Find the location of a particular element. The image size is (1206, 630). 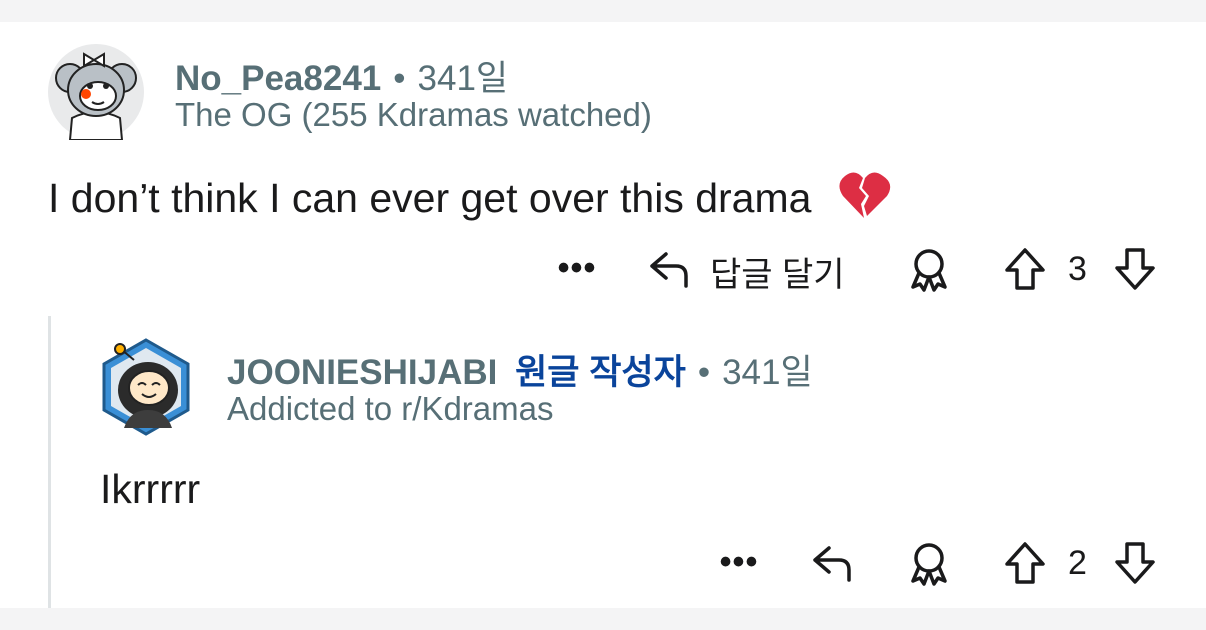

user-flair: Addicted to r/Kdramas is located at coordinates (390, 408).